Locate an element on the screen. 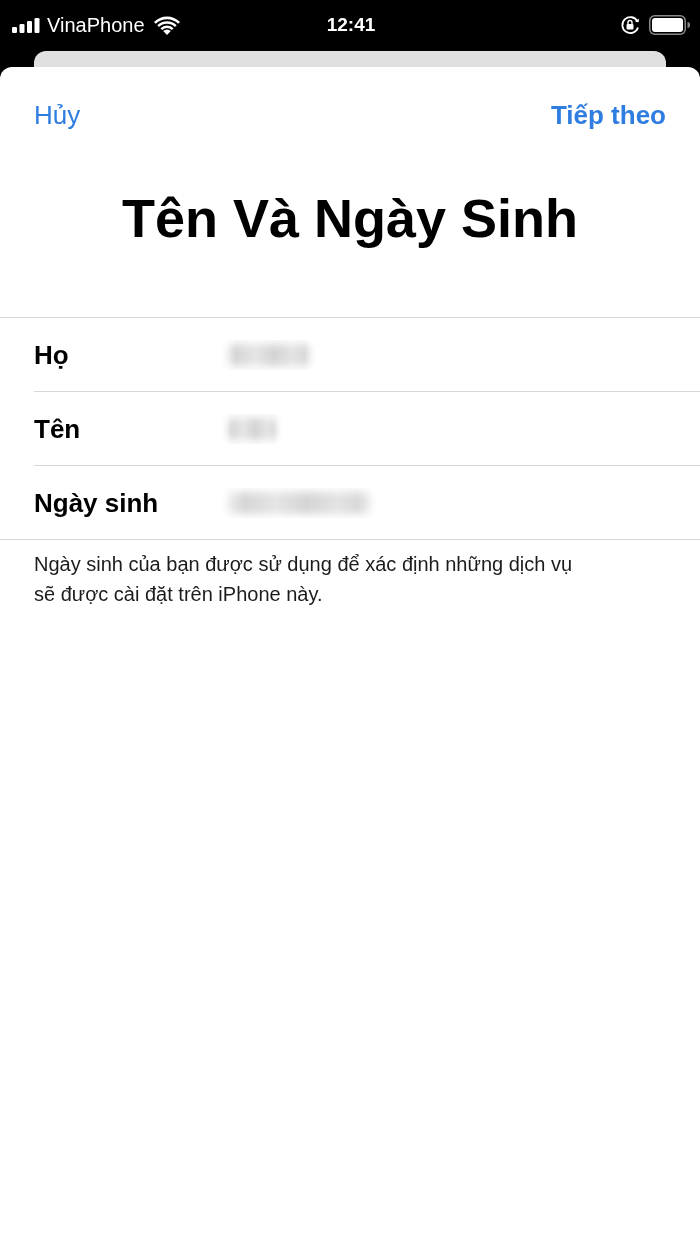 The height and width of the screenshot is (1244, 700). wifi-icon is located at coordinates (166, 25).